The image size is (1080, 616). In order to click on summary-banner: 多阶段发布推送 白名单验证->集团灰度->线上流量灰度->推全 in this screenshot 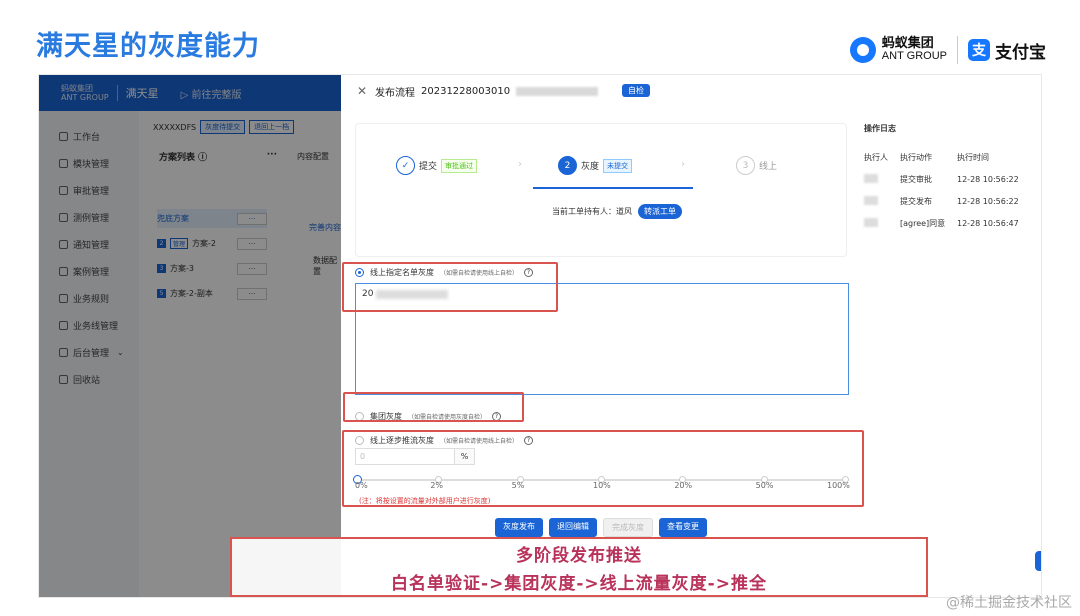, I will do `click(579, 567)`.